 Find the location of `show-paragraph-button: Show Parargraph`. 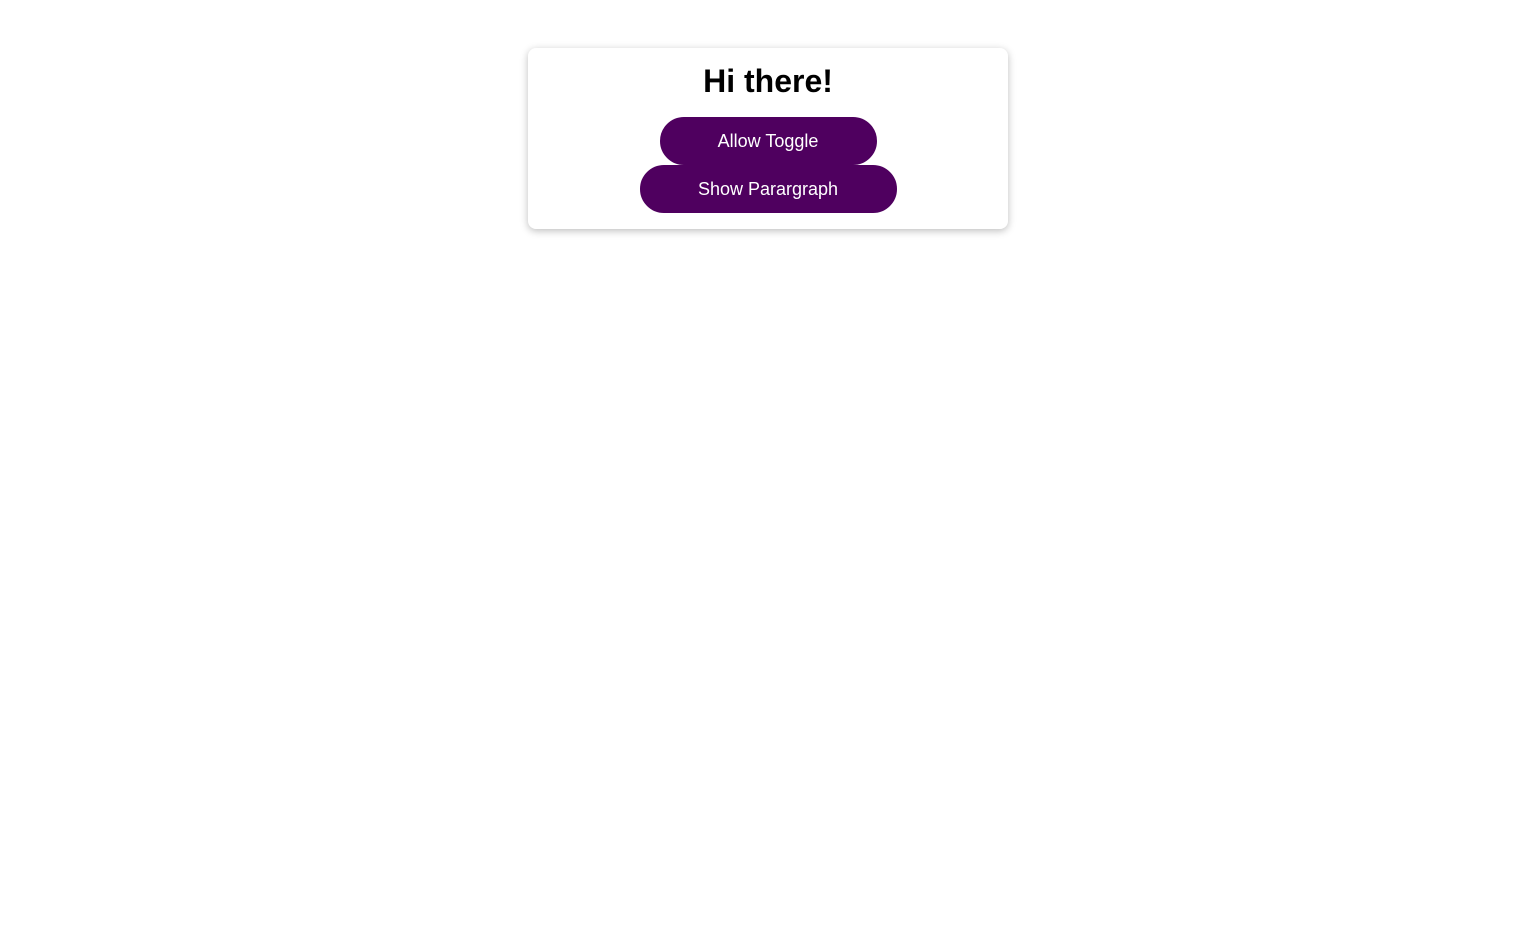

show-paragraph-button: Show Parargraph is located at coordinates (768, 189).